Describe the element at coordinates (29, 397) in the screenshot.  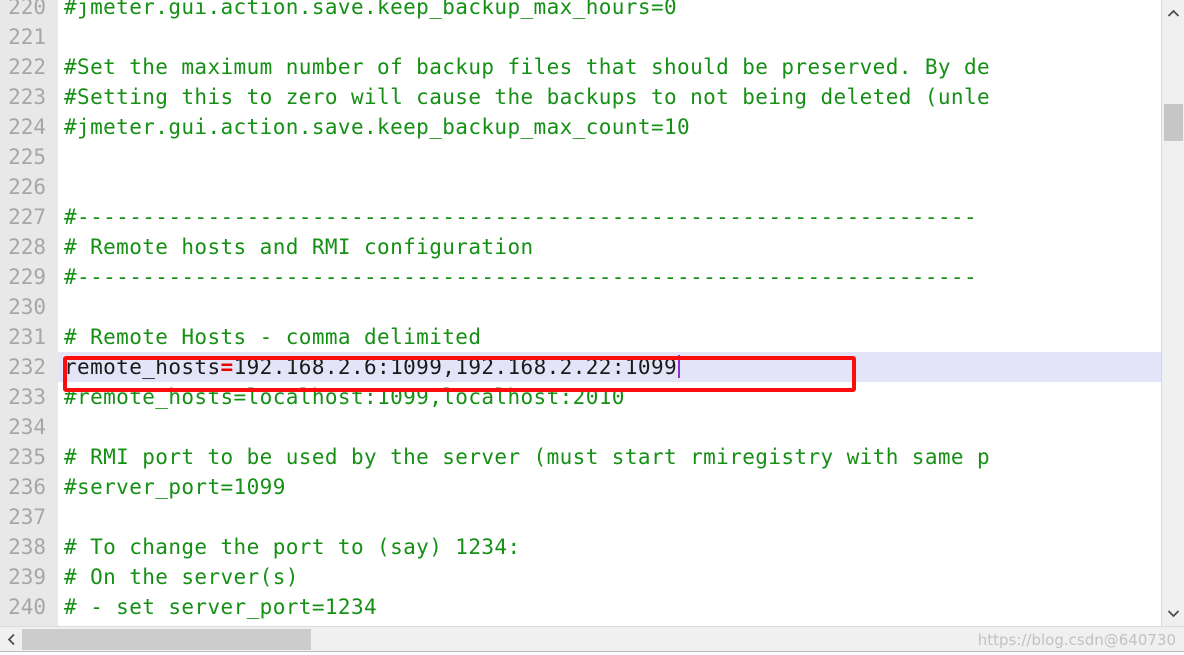
I see `line-number: 233` at that location.